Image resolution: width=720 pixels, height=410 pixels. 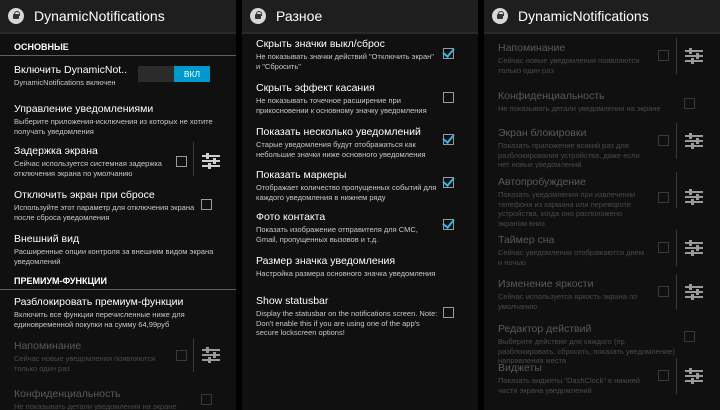 What do you see at coordinates (84, 195) in the screenshot?
I see `pref-title: Отключить экран при сбросе` at bounding box center [84, 195].